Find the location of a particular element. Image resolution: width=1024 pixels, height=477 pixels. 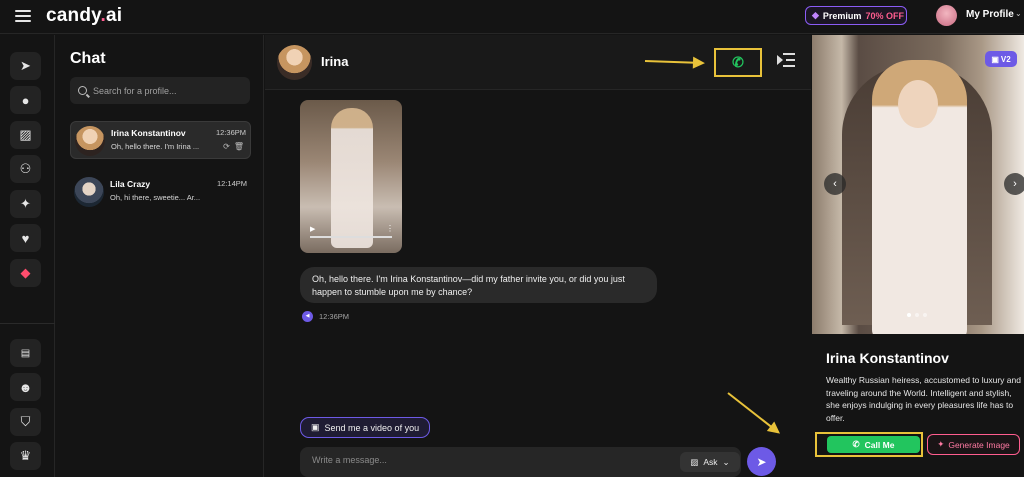

message-composer: ▨ Ask ⌄ is located at coordinates (520, 462).